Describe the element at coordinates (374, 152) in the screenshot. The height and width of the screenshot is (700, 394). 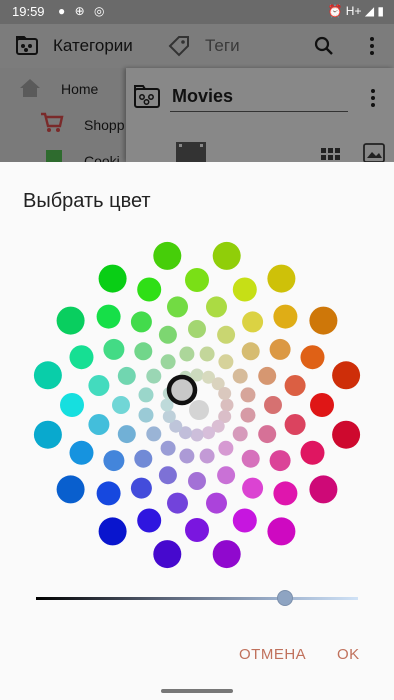
I see `image-icon` at that location.